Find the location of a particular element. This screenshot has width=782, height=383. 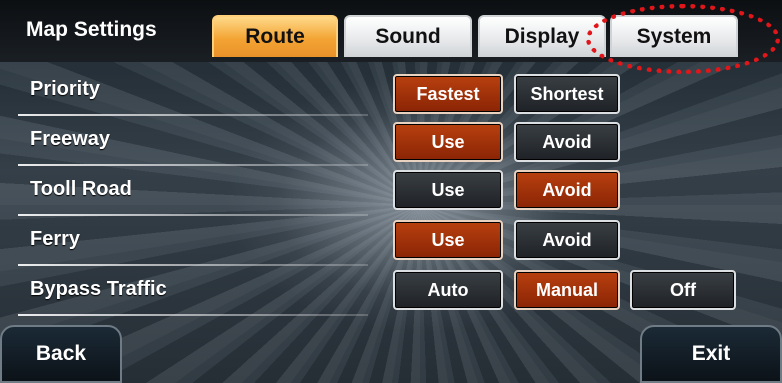

ferry-avoid-button: Avoid is located at coordinates (567, 240).